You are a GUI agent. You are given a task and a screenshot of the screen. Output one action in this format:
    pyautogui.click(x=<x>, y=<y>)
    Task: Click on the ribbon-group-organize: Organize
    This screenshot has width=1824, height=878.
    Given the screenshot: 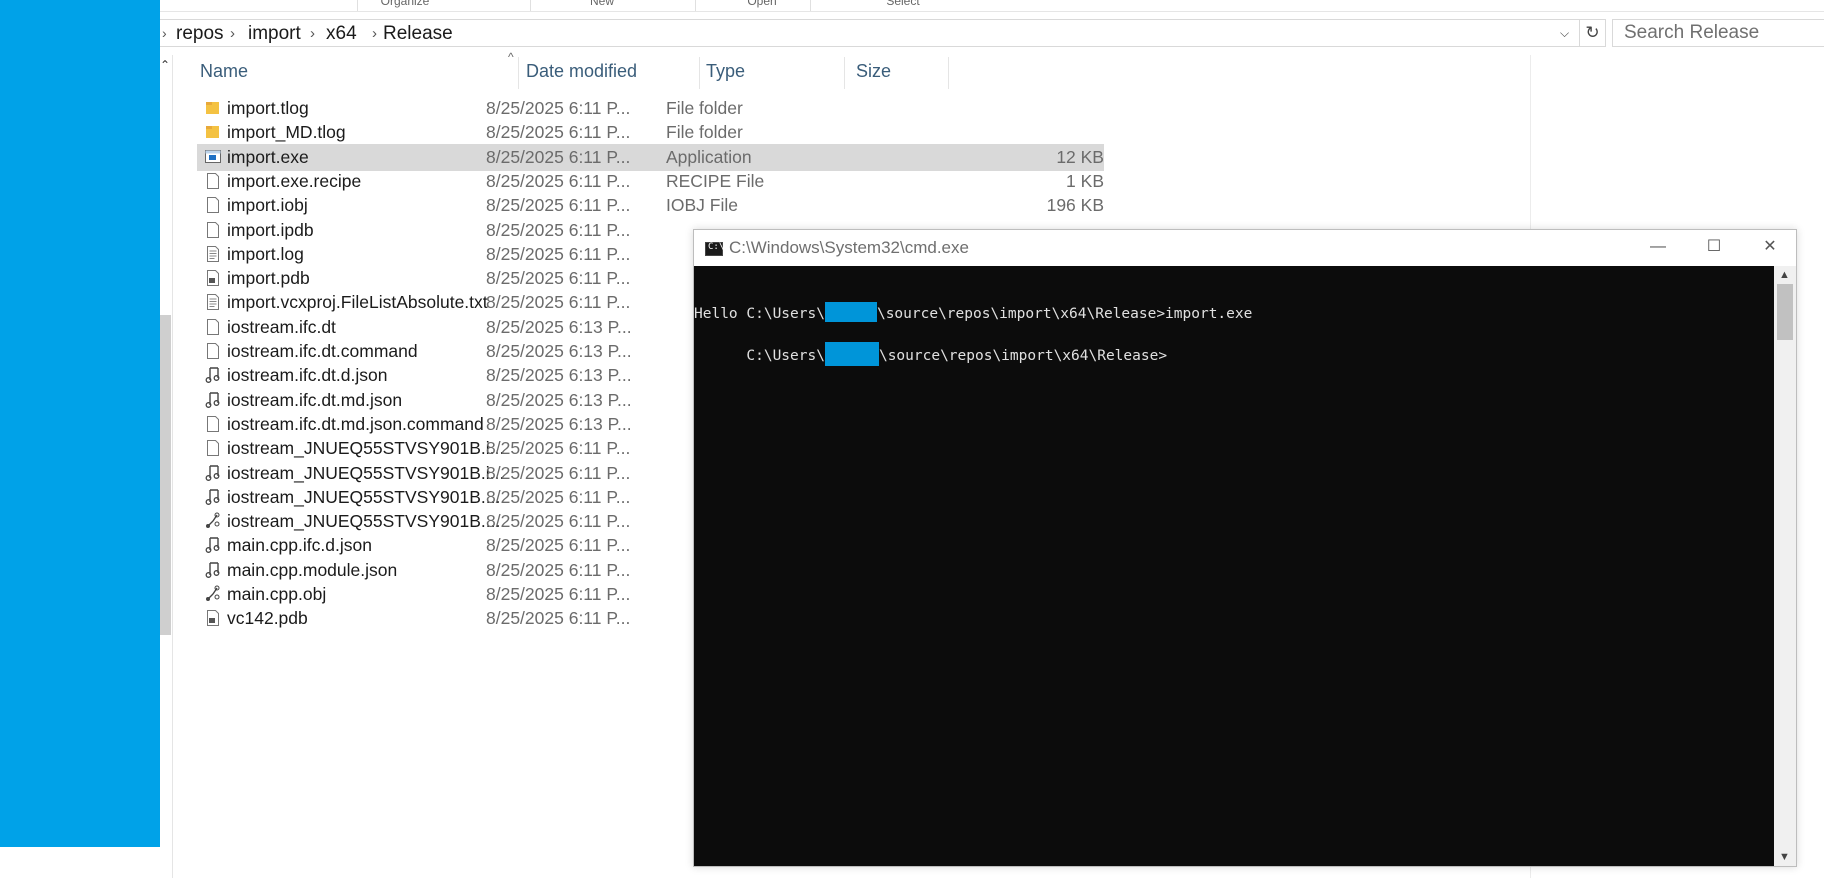 What is the action you would take?
    pyautogui.click(x=405, y=4)
    